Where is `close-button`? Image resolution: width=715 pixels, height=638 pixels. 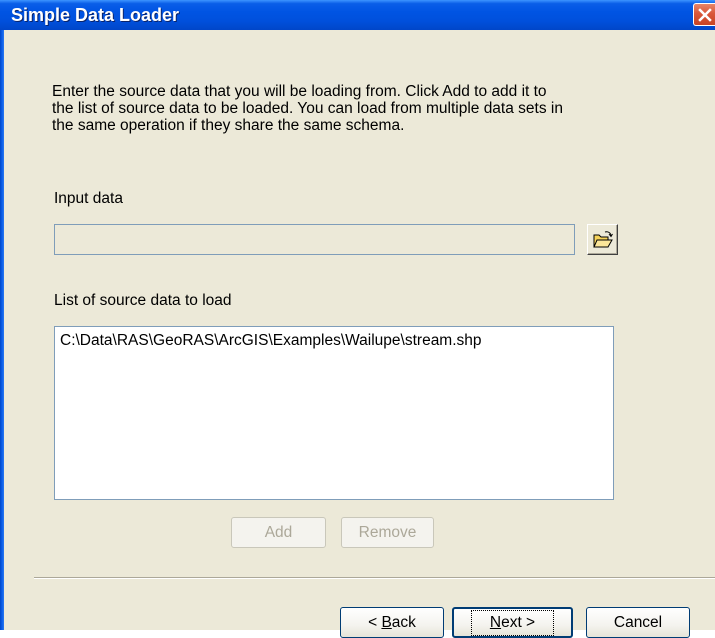
close-button is located at coordinates (704, 14).